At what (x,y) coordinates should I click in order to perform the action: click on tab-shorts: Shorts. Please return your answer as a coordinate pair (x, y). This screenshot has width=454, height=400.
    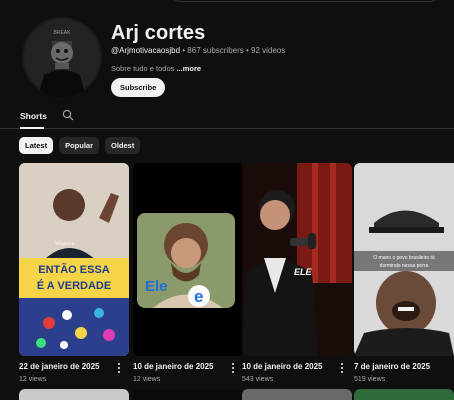
    Looking at the image, I should click on (33, 116).